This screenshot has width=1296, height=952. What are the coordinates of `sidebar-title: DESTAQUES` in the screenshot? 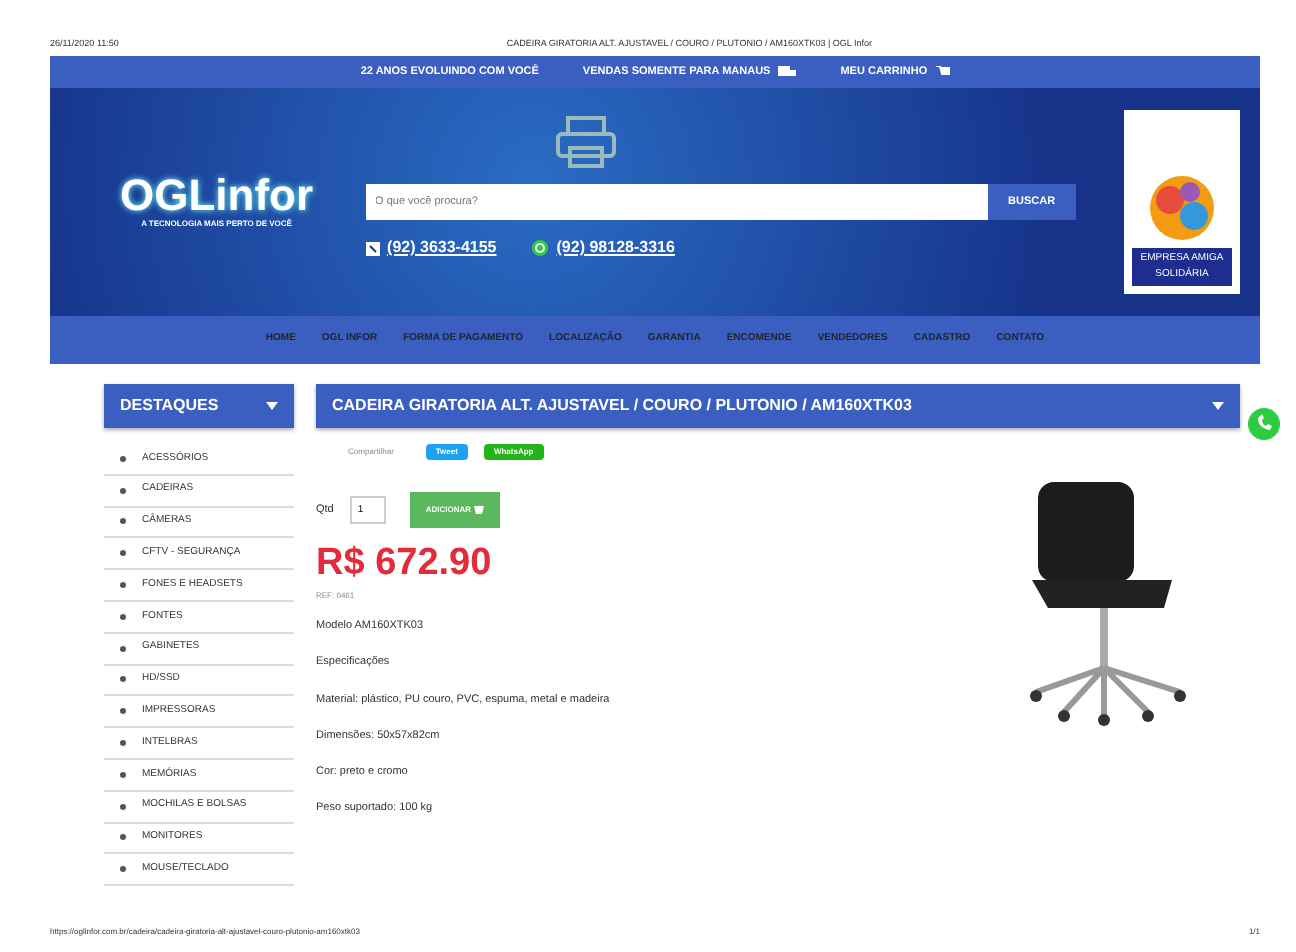 It's located at (169, 406).